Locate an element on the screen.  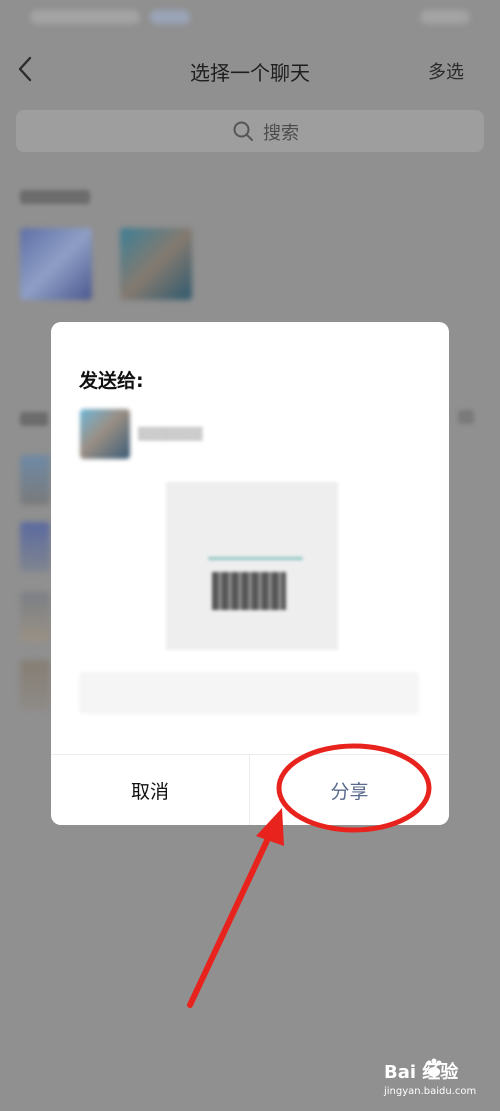
top-nav: 选择一个聊天 多选 is located at coordinates (250, 70).